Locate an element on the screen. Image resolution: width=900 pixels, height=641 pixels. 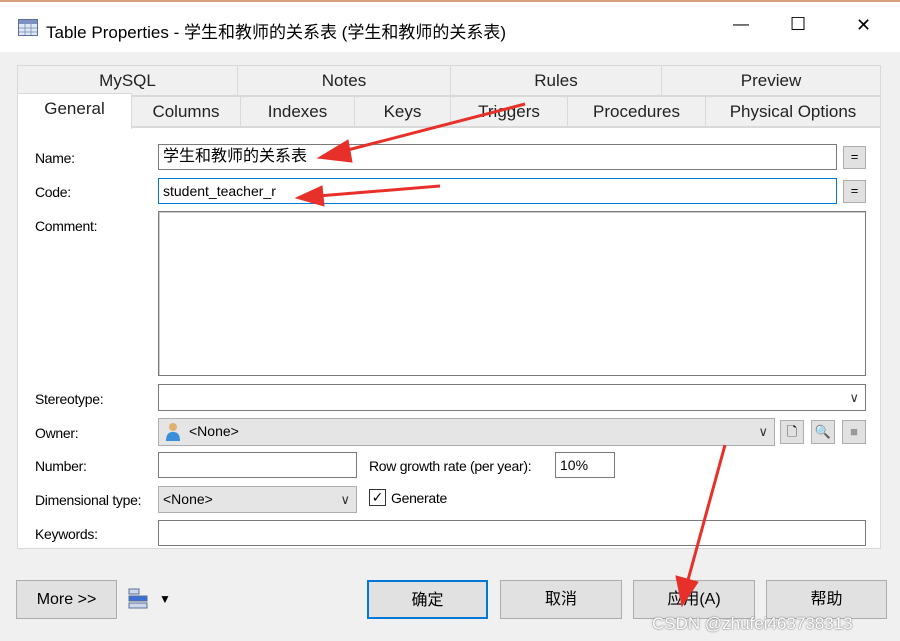
properties-owner-button: ■ is located at coordinates (854, 432).